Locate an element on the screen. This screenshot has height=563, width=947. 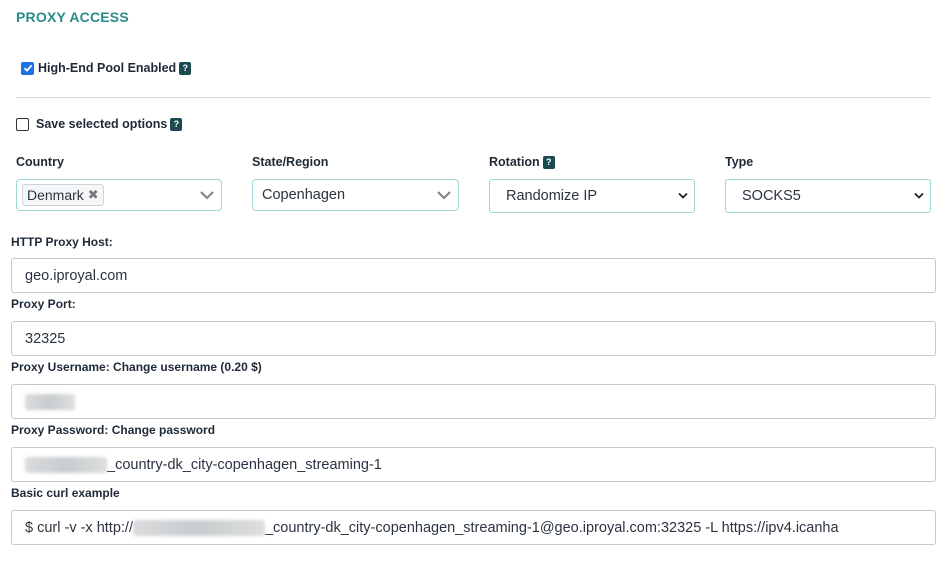
save-options-toggle: Save selected options ? is located at coordinates (99, 124).